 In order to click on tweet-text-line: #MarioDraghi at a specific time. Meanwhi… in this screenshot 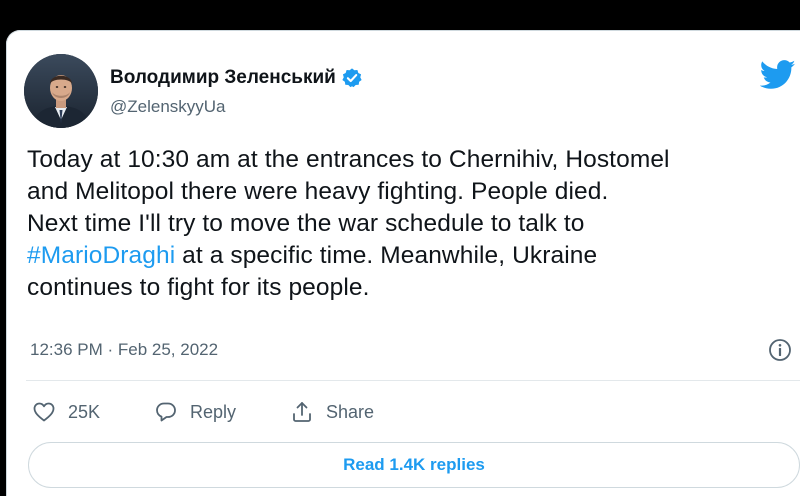, I will do `click(412, 256)`.